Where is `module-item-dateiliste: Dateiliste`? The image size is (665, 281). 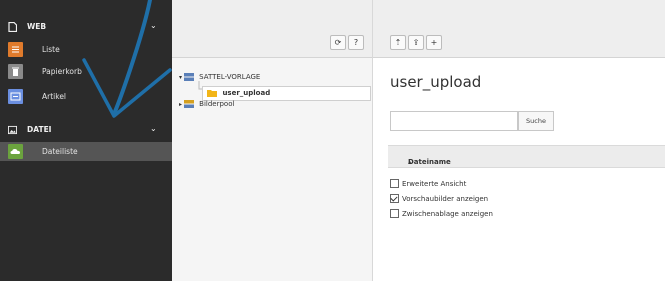
module-item-dateiliste: Dateiliste is located at coordinates (86, 151).